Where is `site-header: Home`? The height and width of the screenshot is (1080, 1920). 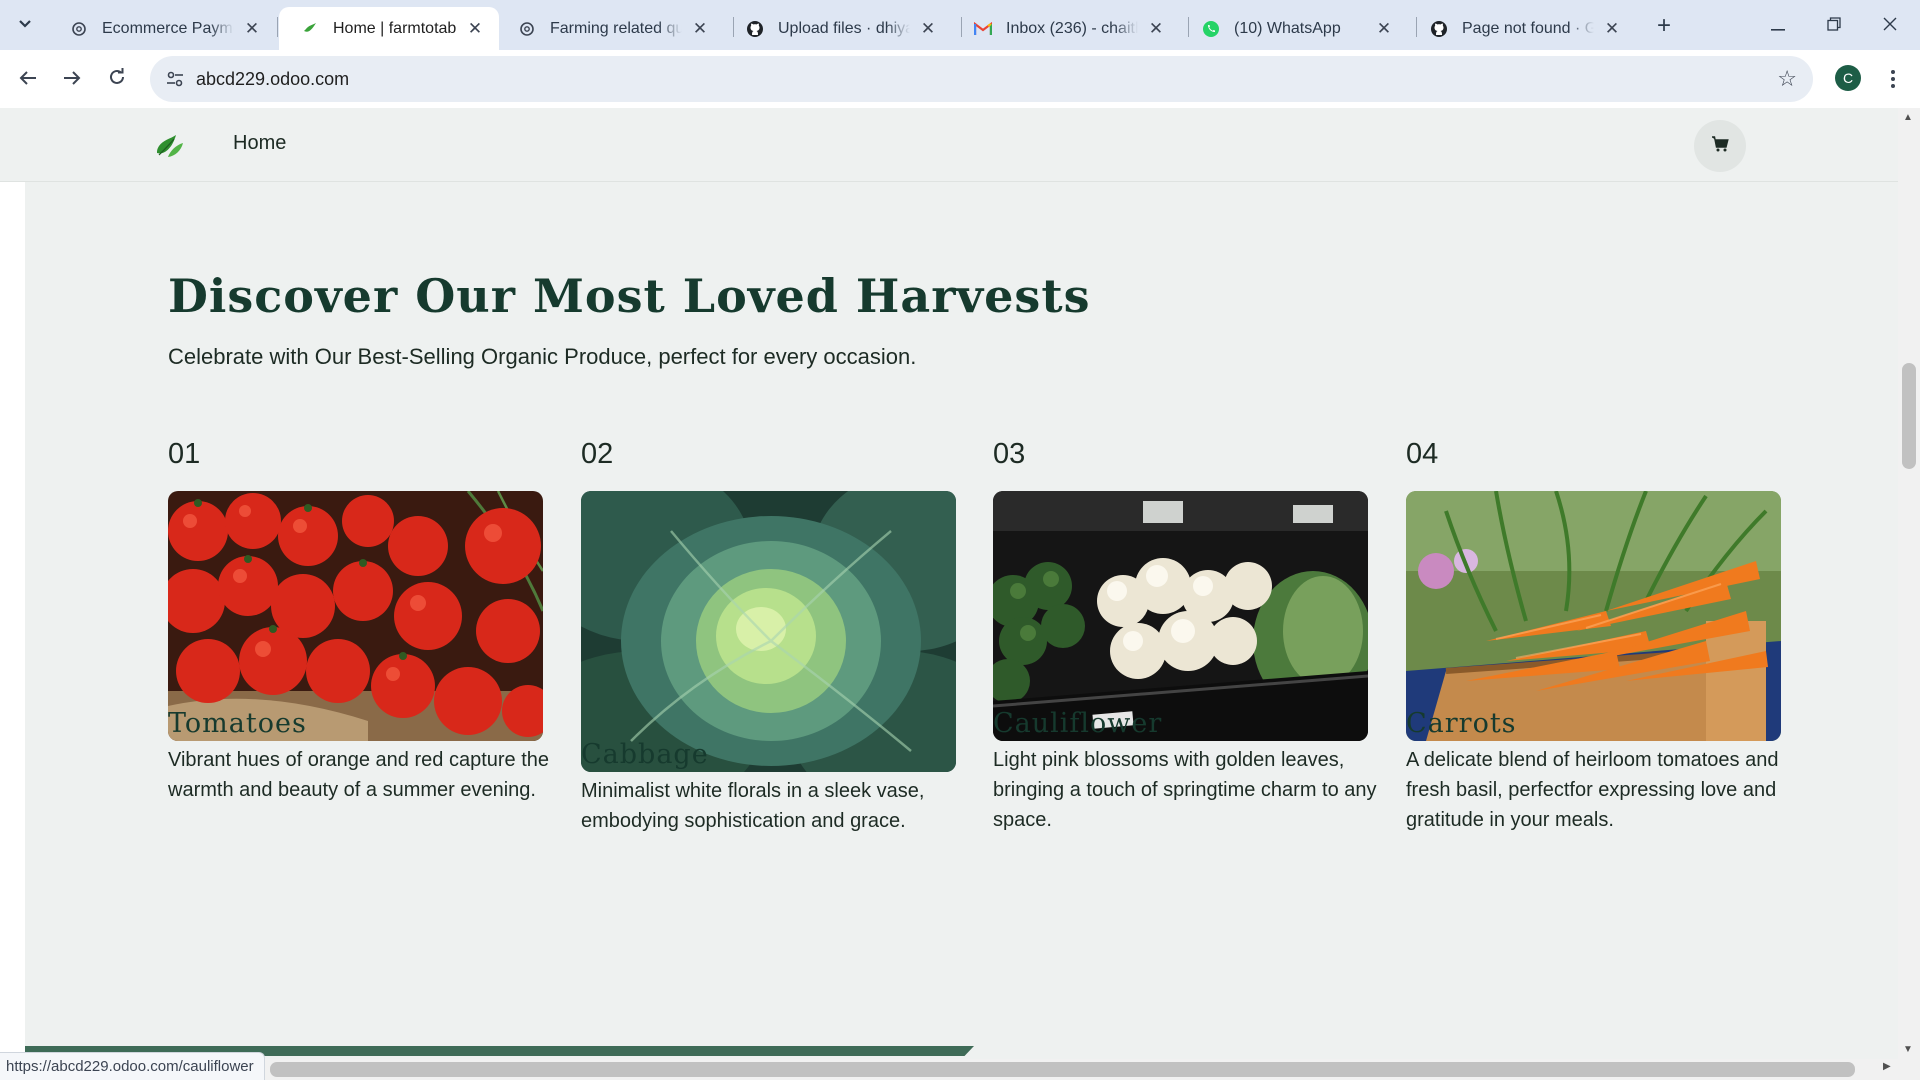
site-header: Home is located at coordinates (949, 145).